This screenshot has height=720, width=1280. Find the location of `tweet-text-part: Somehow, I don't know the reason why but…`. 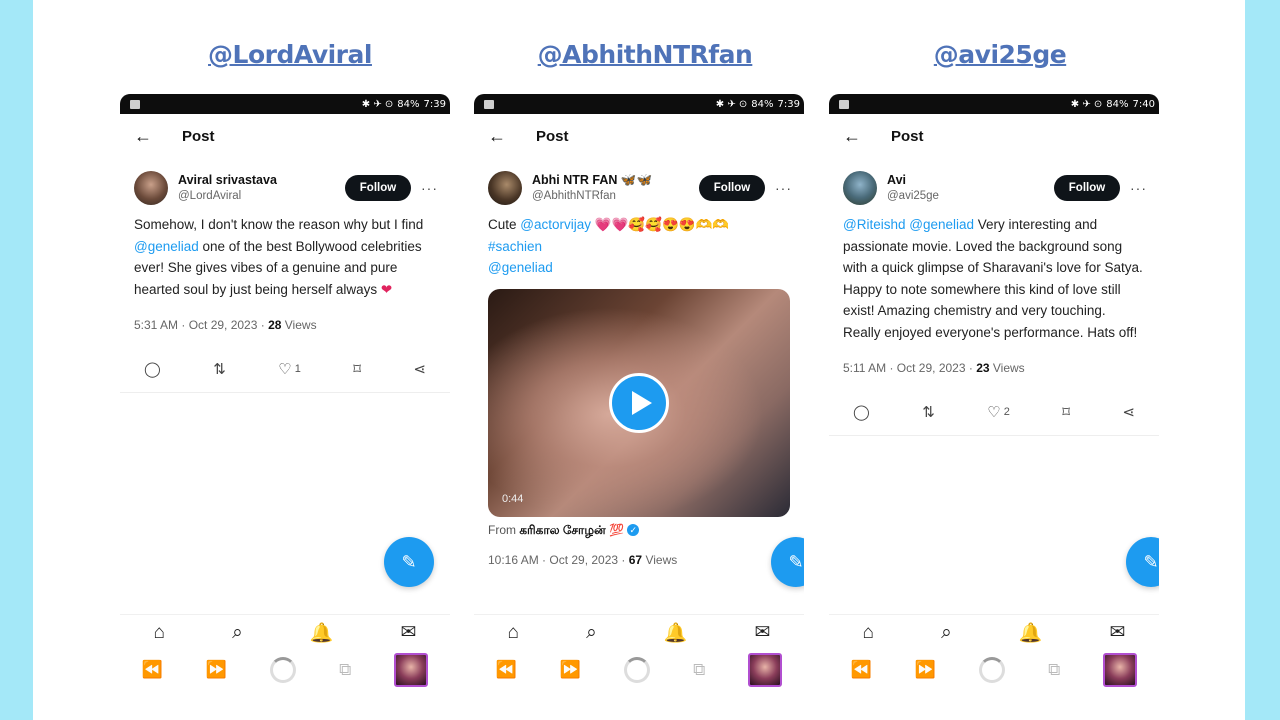

tweet-text-part: Somehow, I don't know the reason why but… is located at coordinates (279, 224).